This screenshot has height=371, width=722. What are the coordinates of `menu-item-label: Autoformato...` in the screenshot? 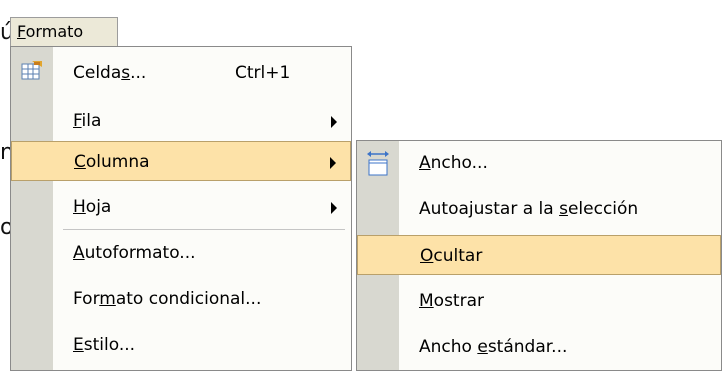 It's located at (134, 253).